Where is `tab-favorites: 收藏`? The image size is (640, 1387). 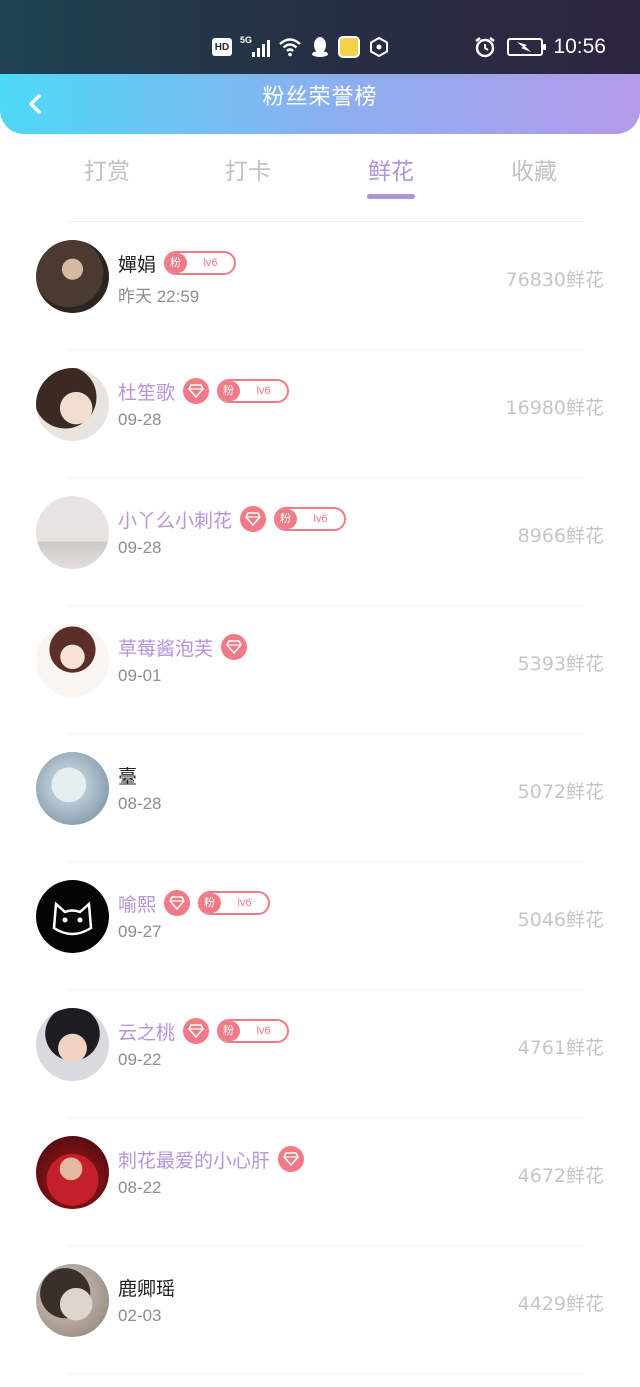
tab-favorites: 收藏 is located at coordinates (534, 169).